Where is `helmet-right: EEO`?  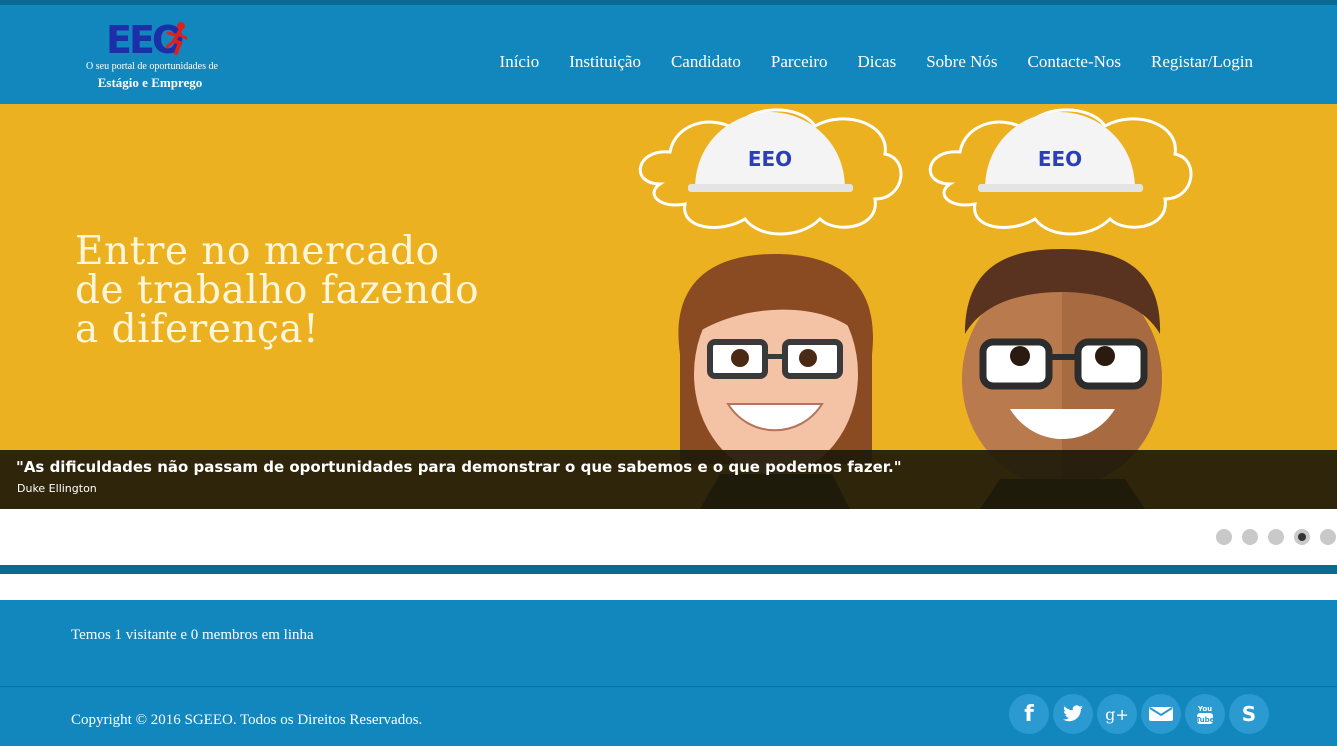
helmet-right: EEO is located at coordinates (1060, 152).